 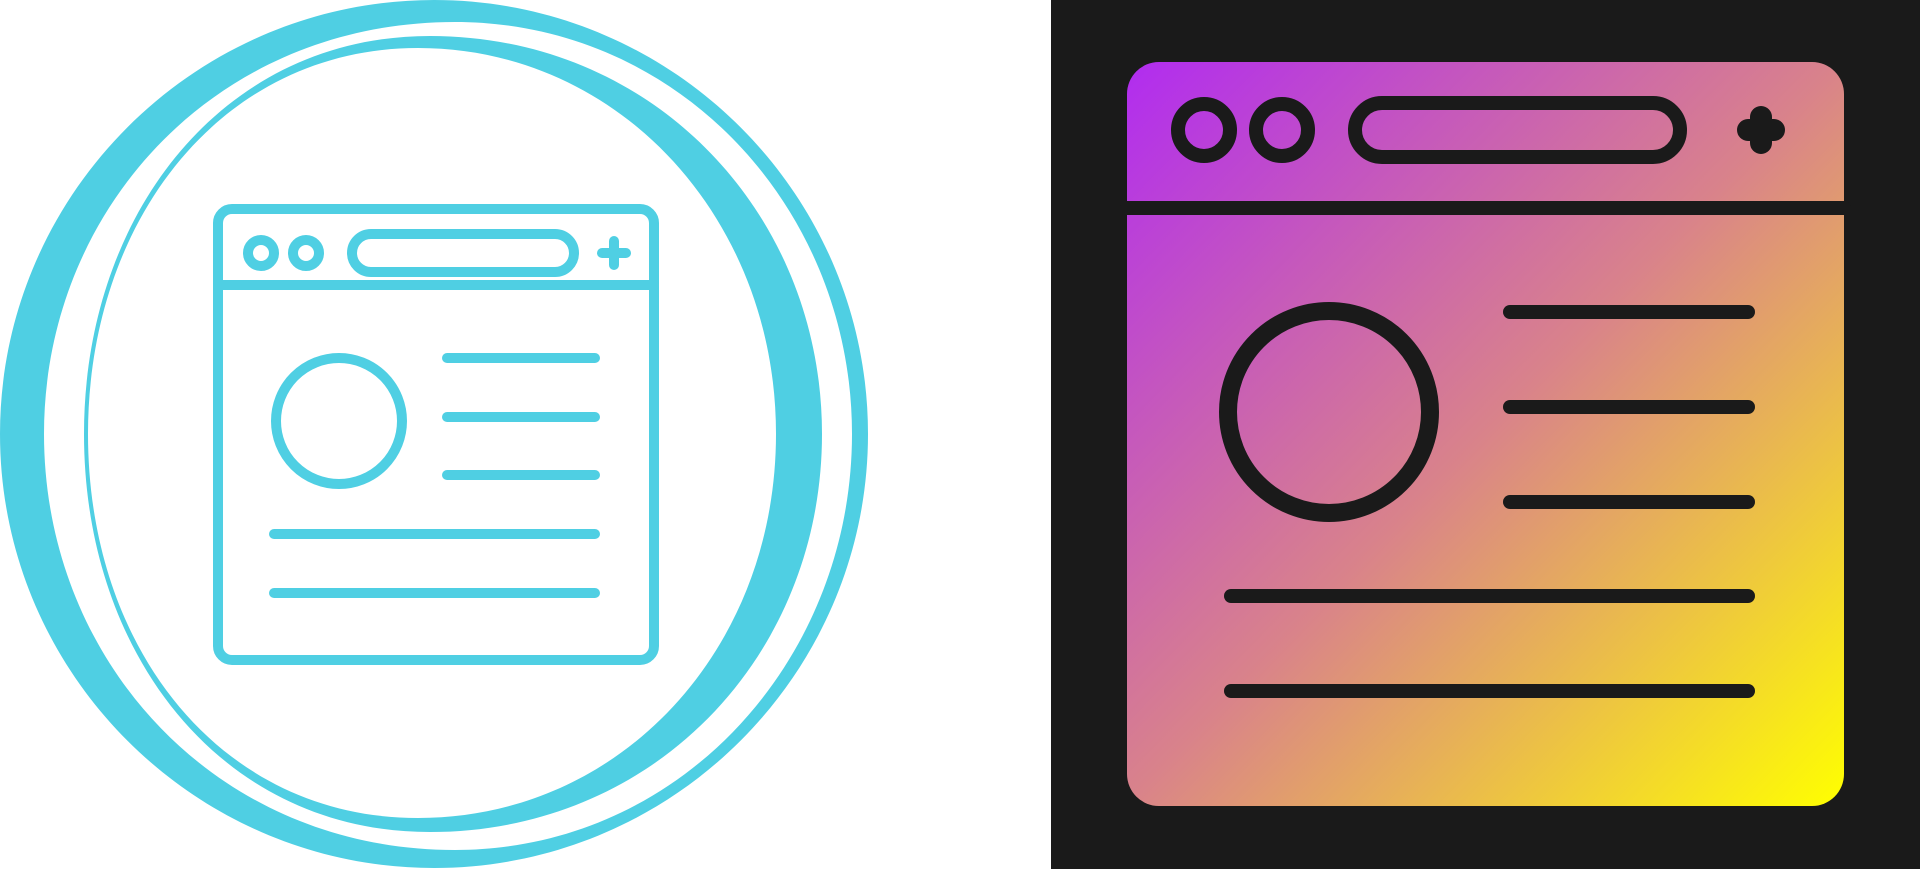 I want to click on address-bar-icon, so click(x=463, y=253).